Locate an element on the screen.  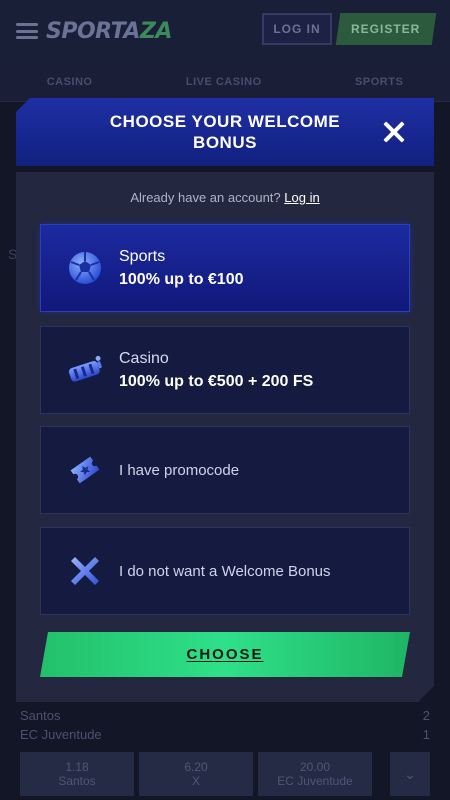
modal-title: CHOOSE YOUR WELCOME BONUS is located at coordinates (225, 132).